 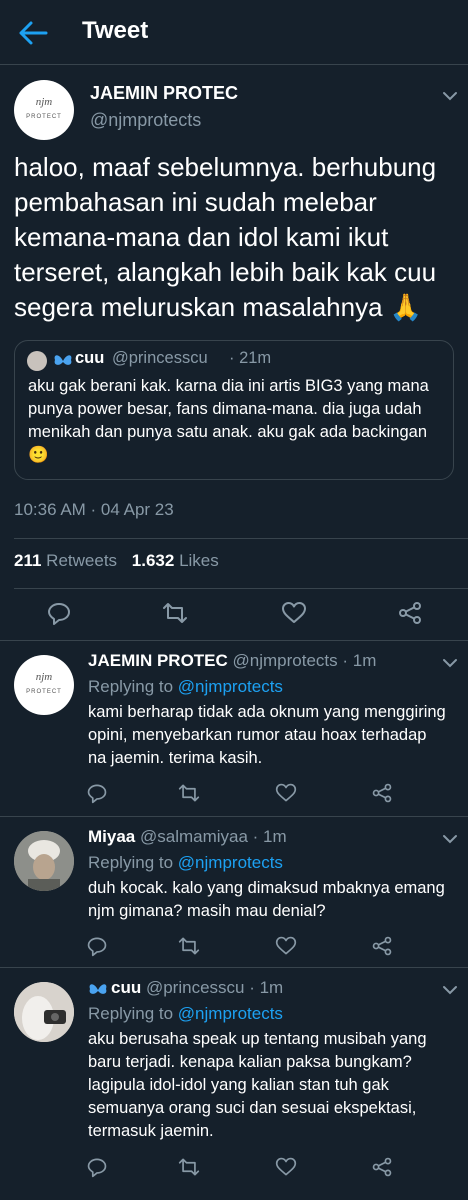 What do you see at coordinates (234, 64) in the screenshot?
I see `header-divider` at bounding box center [234, 64].